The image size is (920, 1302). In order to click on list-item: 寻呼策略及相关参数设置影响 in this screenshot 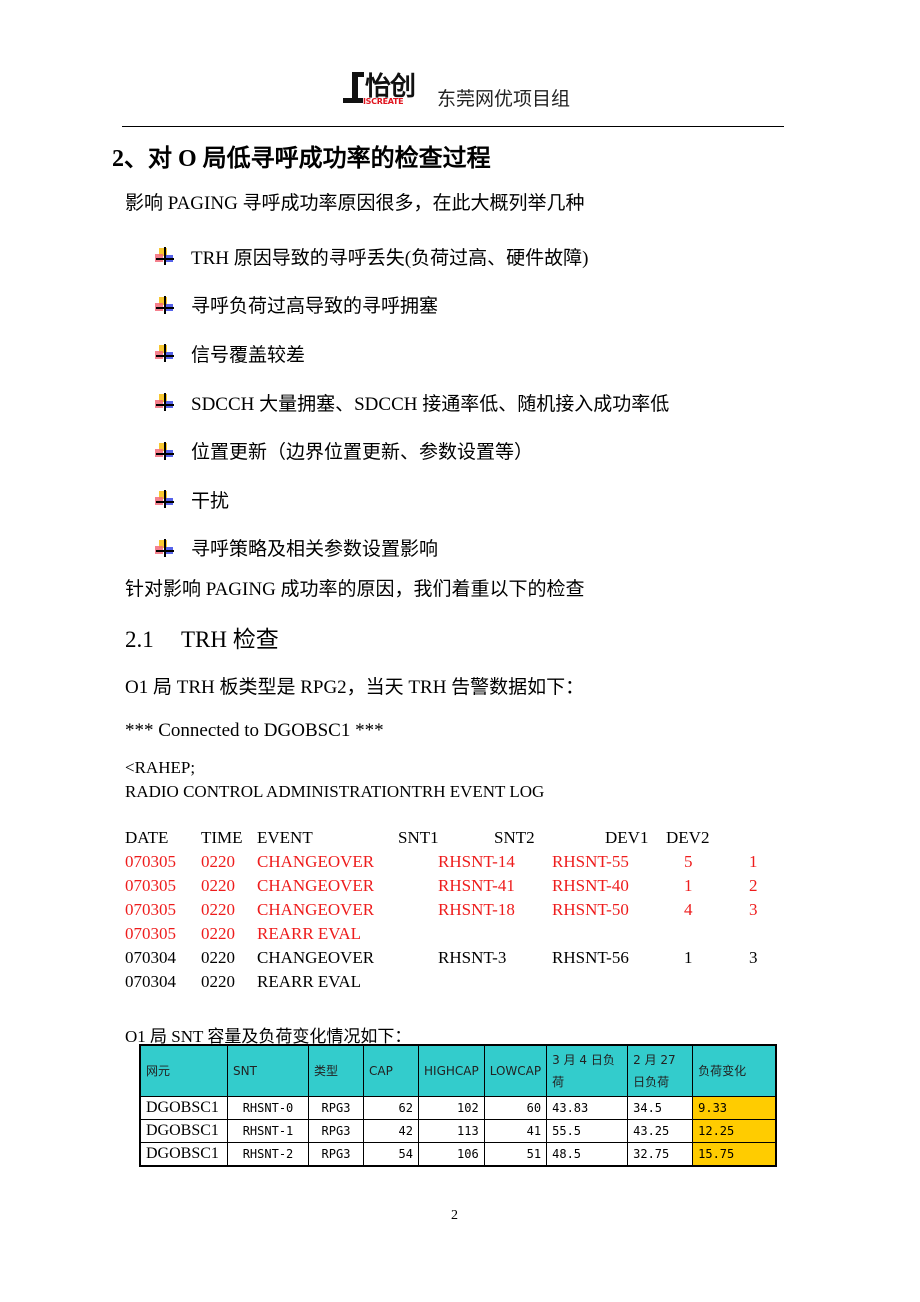, I will do `click(412, 548)`.